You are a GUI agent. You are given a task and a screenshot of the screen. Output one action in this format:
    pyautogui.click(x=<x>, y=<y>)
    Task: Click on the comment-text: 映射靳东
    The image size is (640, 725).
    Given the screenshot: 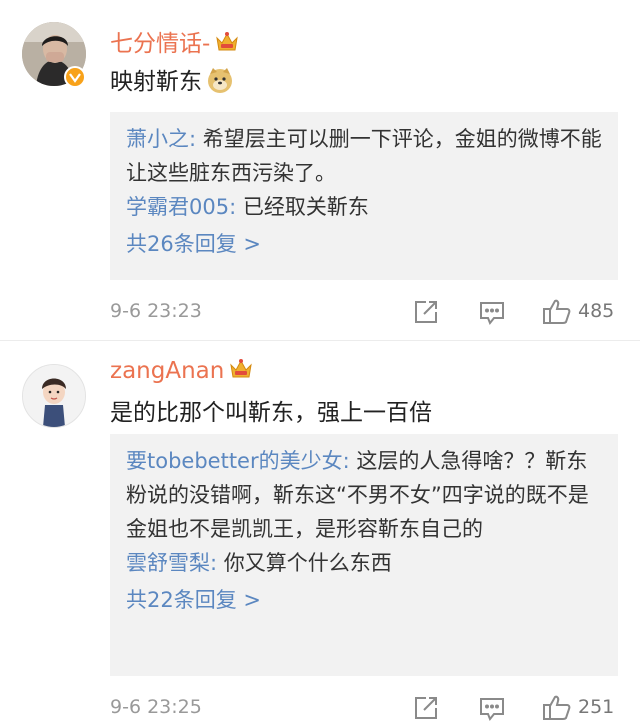 What is the action you would take?
    pyautogui.click(x=172, y=79)
    